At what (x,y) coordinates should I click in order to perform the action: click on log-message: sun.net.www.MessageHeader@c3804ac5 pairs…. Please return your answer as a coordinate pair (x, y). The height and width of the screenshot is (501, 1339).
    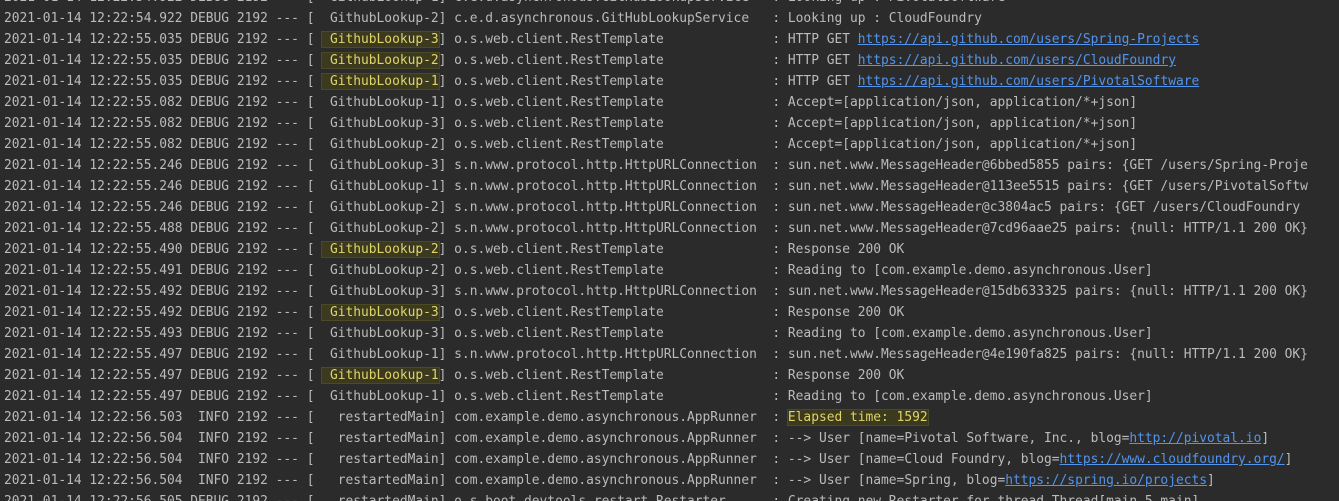
    Looking at the image, I should click on (1044, 207).